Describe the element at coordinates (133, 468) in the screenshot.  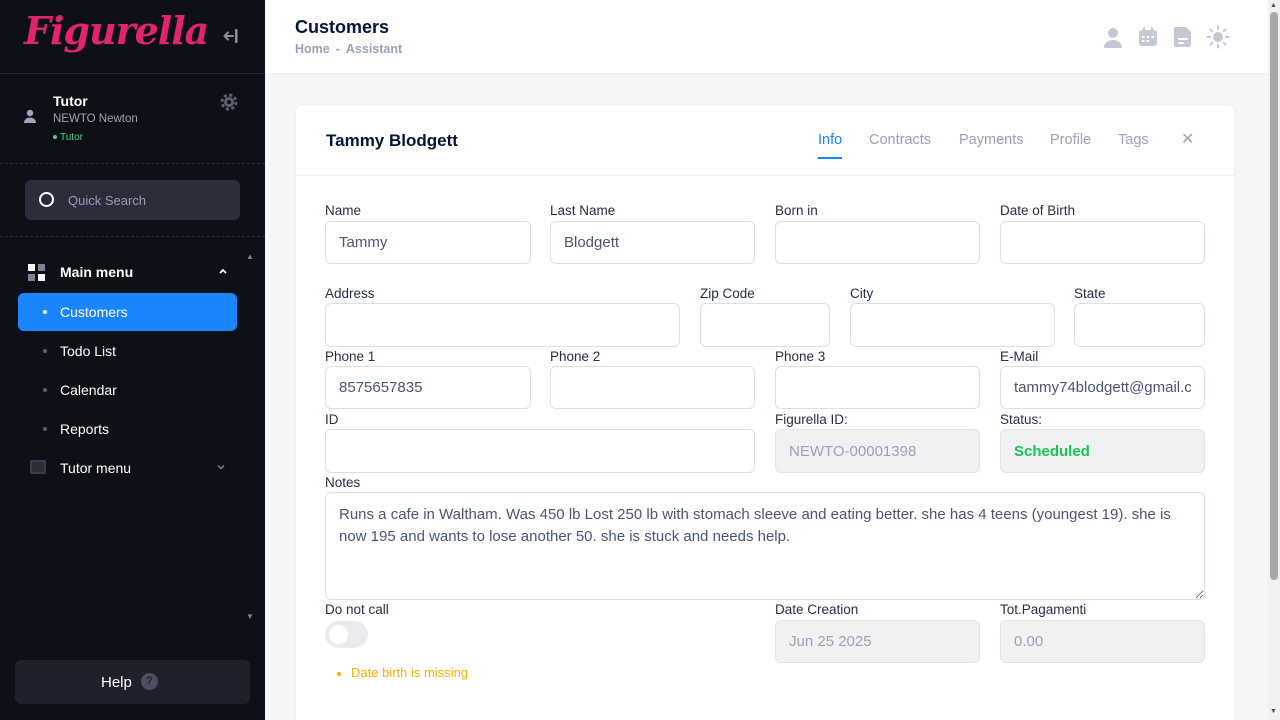
I see `tutor-menu-toggle: Tutor menu` at that location.